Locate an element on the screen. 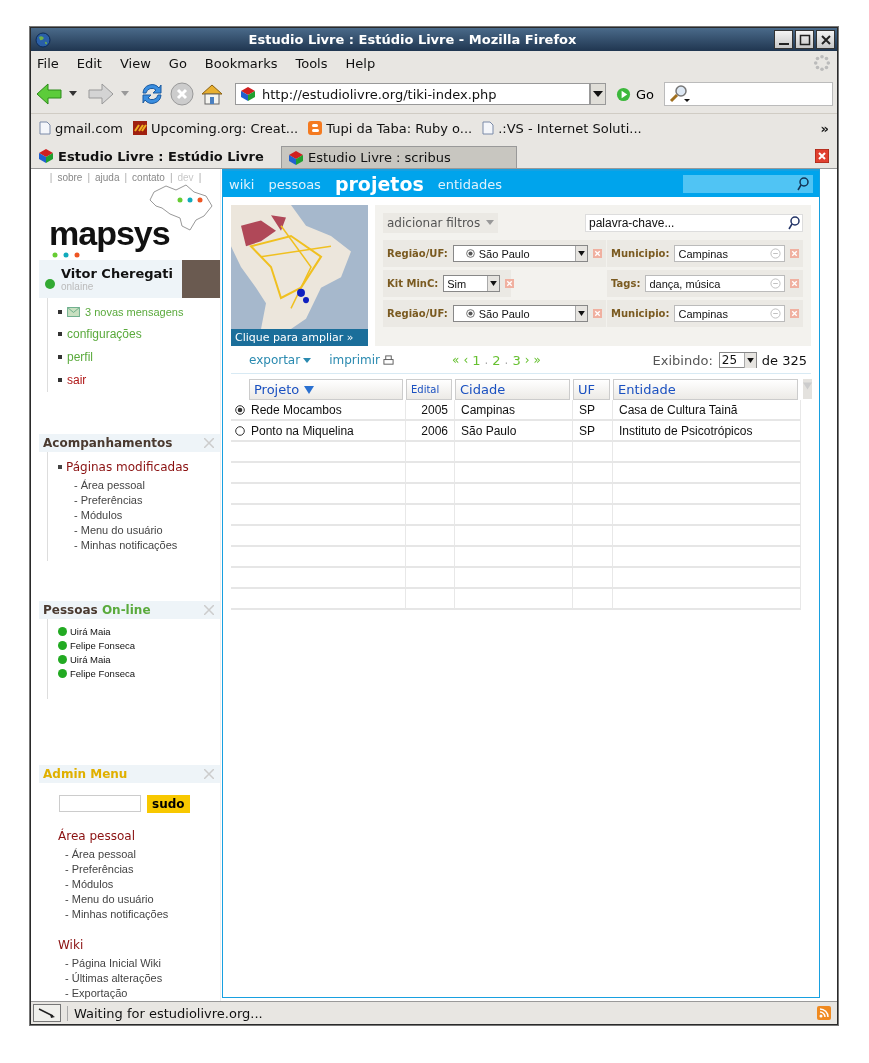 The height and width of the screenshot is (1063, 869). go-button: Go is located at coordinates (635, 94).